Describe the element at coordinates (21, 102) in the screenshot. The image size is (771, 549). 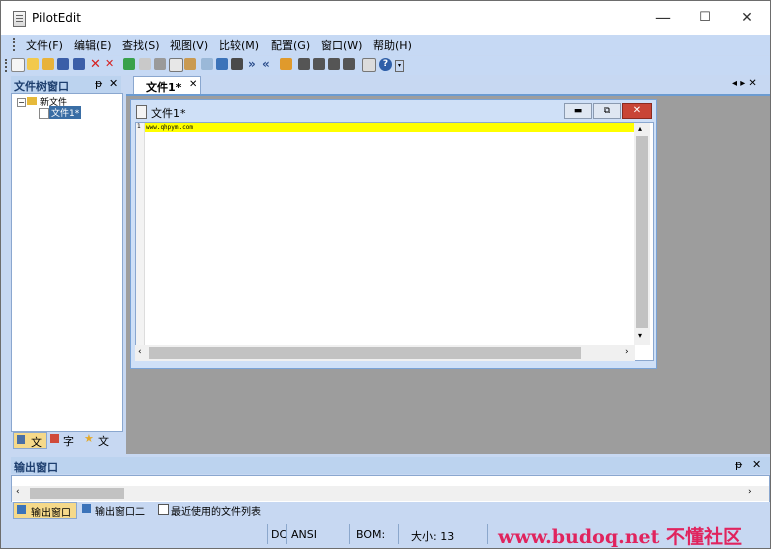
I see `tree-collapse-icon: −` at that location.